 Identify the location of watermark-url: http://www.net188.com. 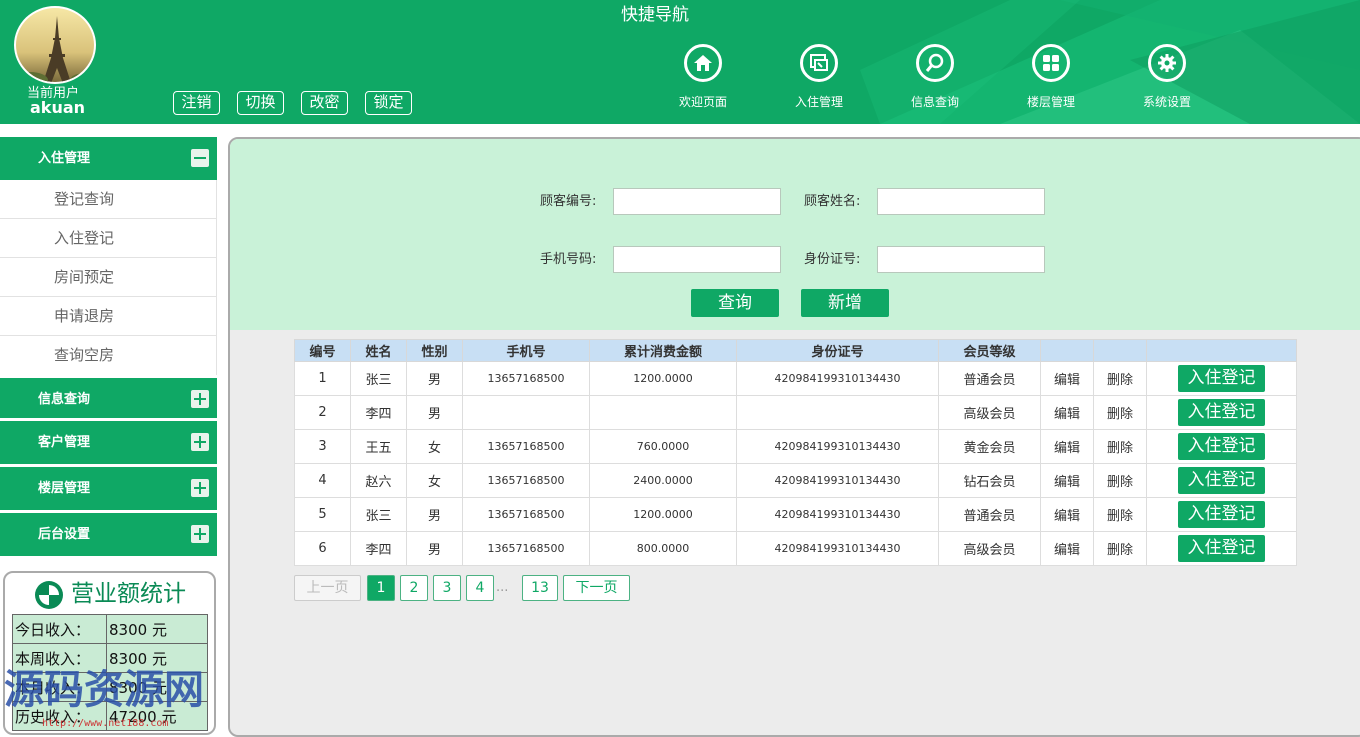
(105, 723).